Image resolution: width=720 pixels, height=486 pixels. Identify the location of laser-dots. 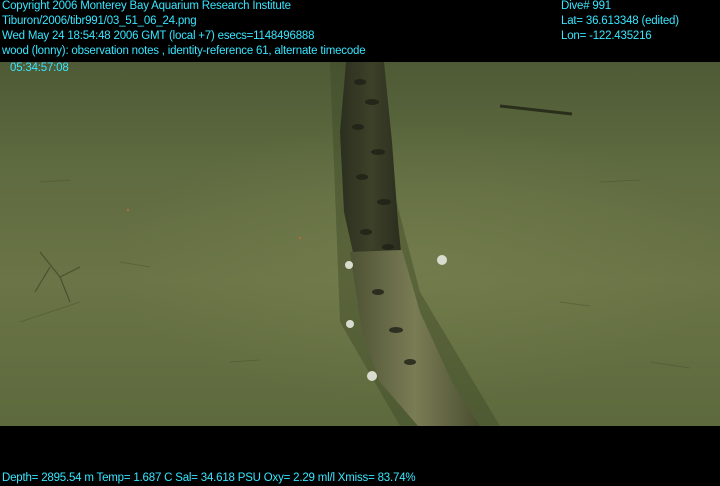
(214, 224).